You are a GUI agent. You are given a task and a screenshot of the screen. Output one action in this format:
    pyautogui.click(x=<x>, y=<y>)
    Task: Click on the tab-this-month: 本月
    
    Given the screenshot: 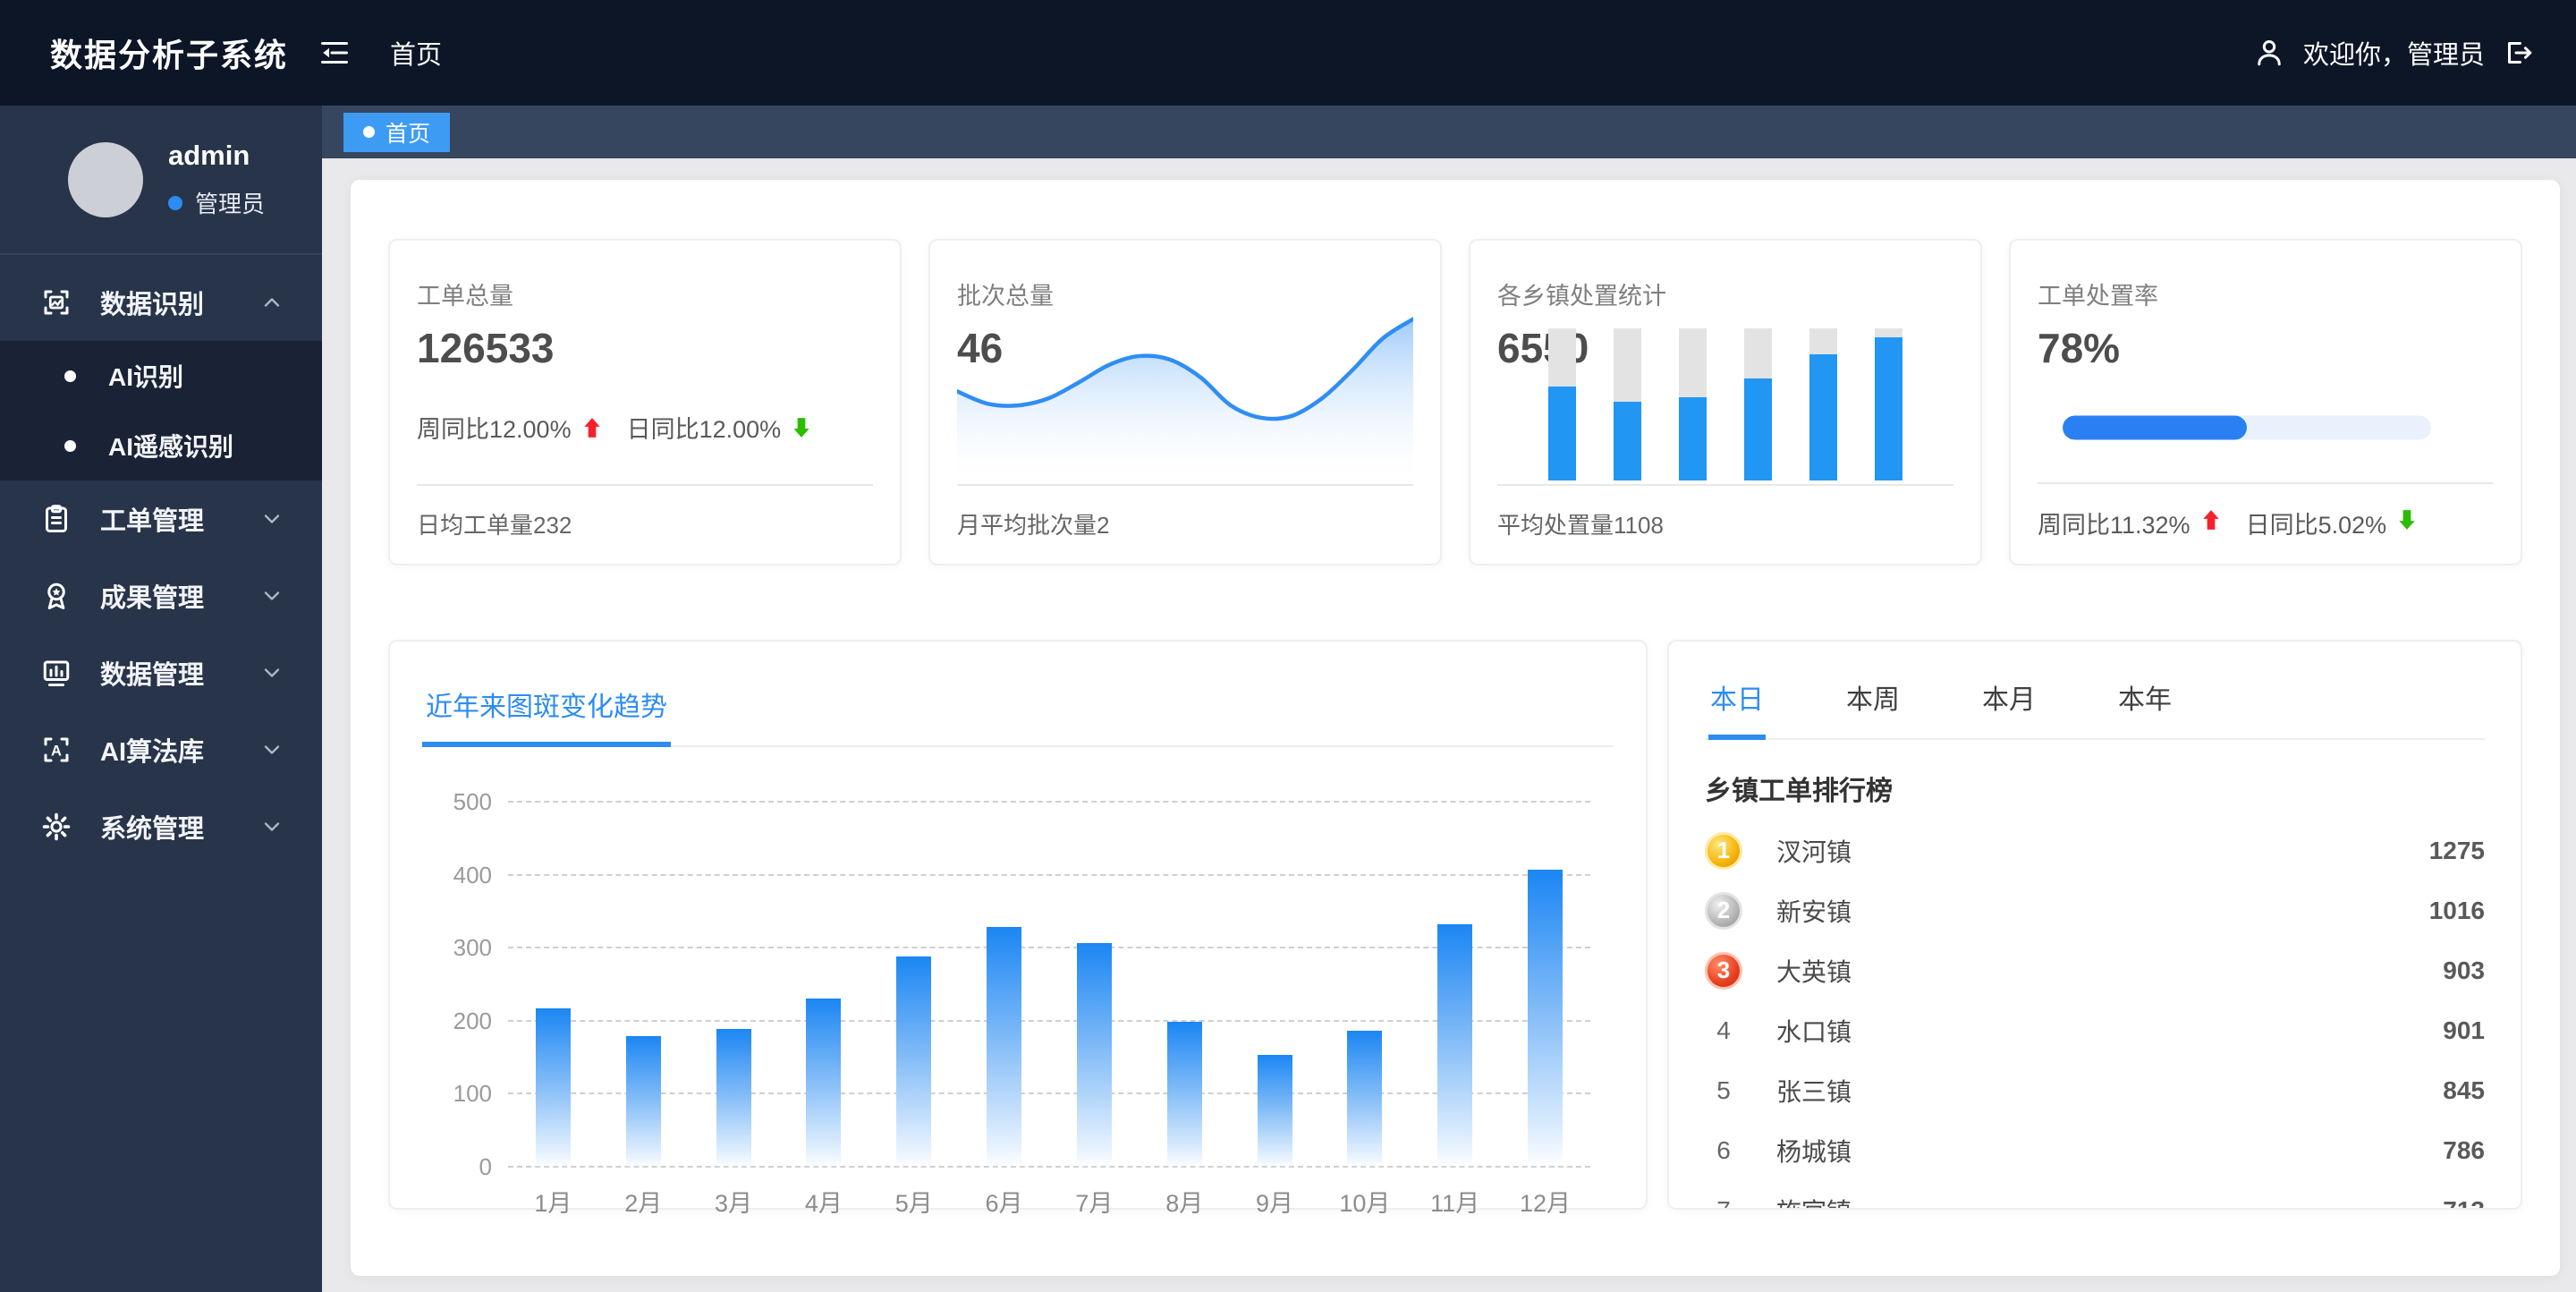 What is the action you would take?
    pyautogui.click(x=2009, y=704)
    